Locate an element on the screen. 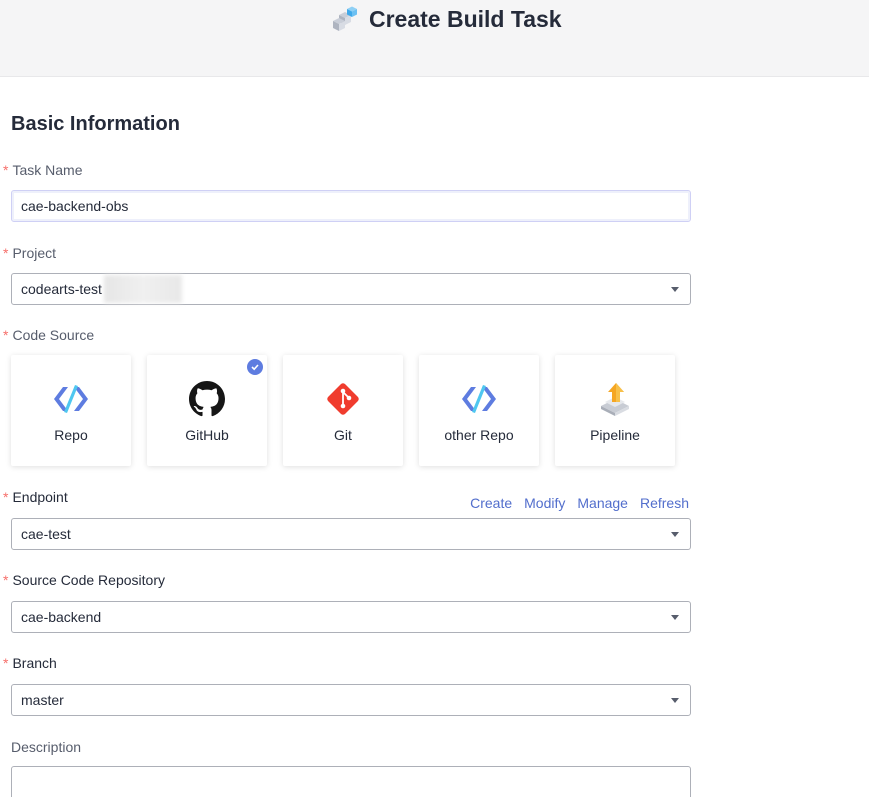 The image size is (869, 797). redacted-blur is located at coordinates (142, 289).